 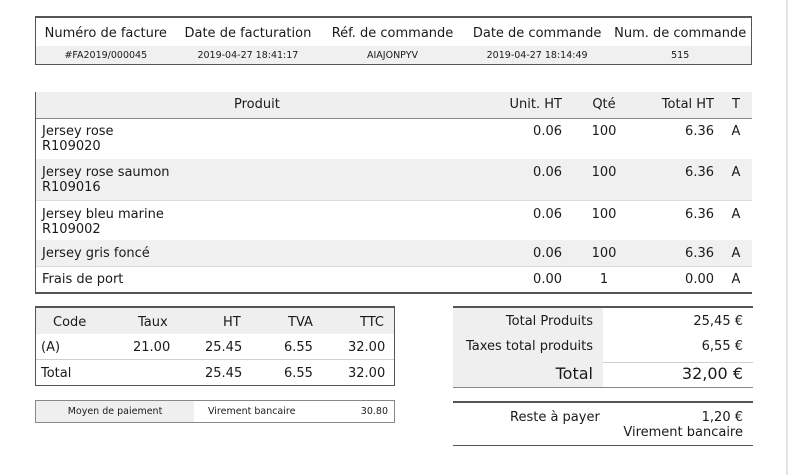 I want to click on product-total: 0.00, so click(x=699, y=279).